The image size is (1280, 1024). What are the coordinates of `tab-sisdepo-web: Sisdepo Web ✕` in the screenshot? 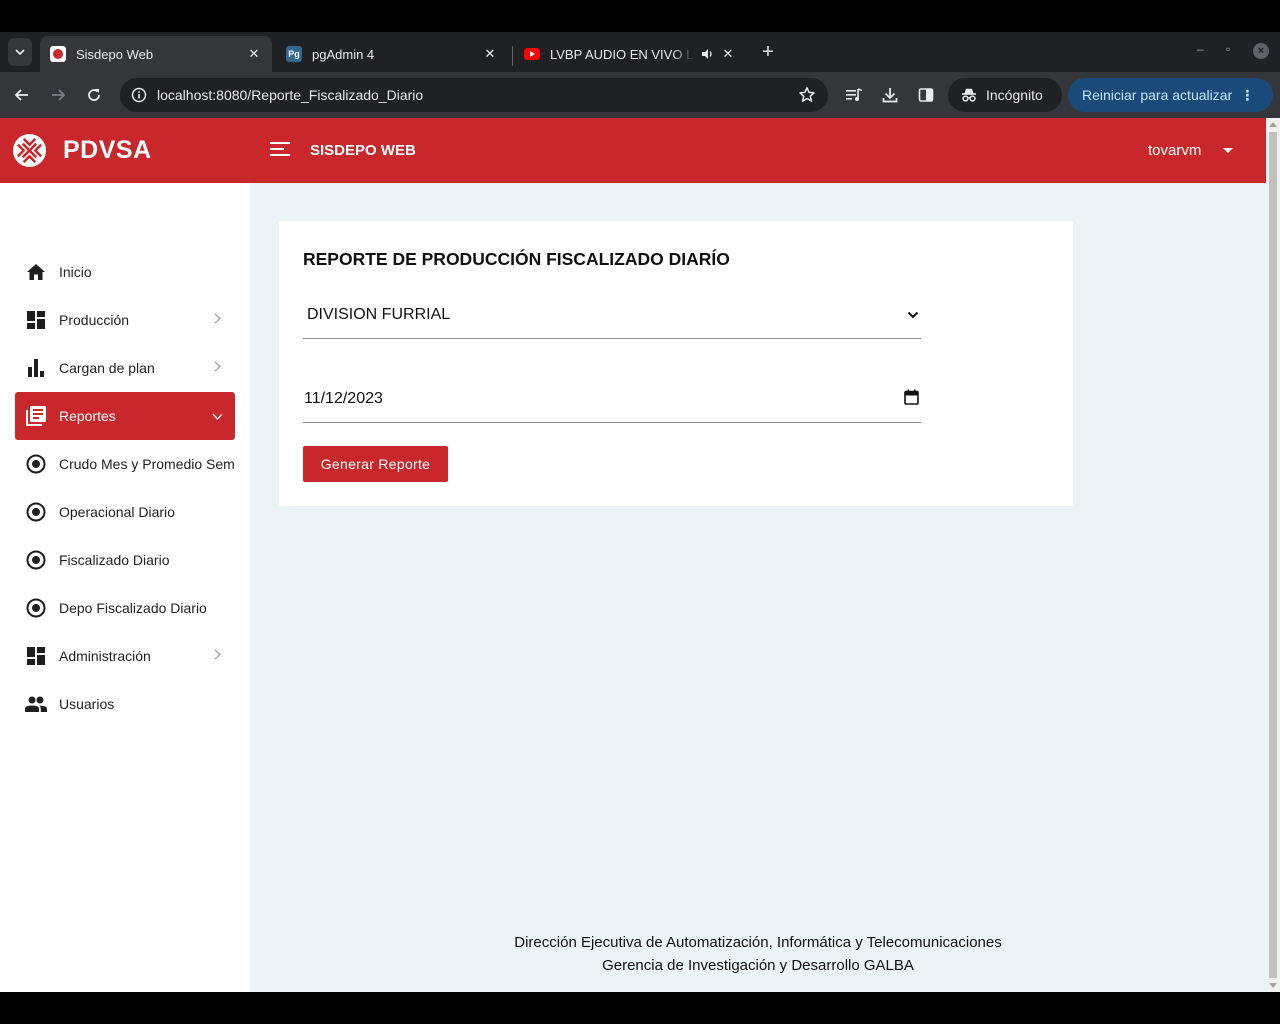 It's located at (156, 54).